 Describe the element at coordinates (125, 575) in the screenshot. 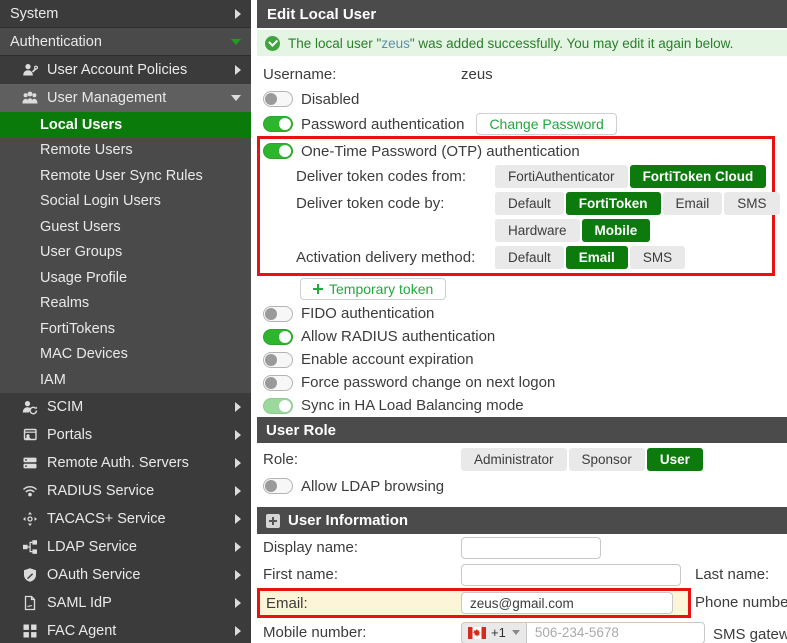

I see `sidebar-item-oauth-service: OAuth Service` at that location.